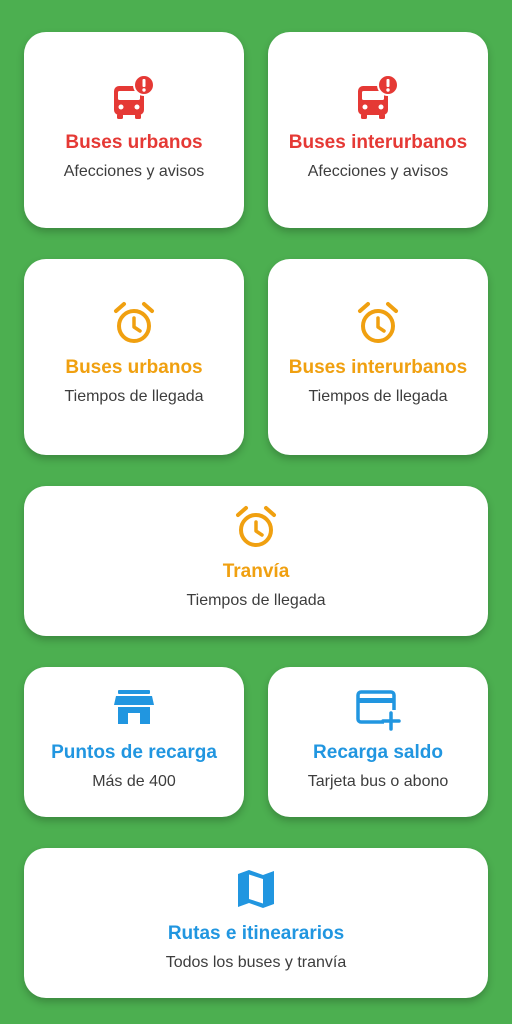 This screenshot has height=1024, width=512. What do you see at coordinates (378, 708) in the screenshot?
I see `credit-card-plus-icon` at bounding box center [378, 708].